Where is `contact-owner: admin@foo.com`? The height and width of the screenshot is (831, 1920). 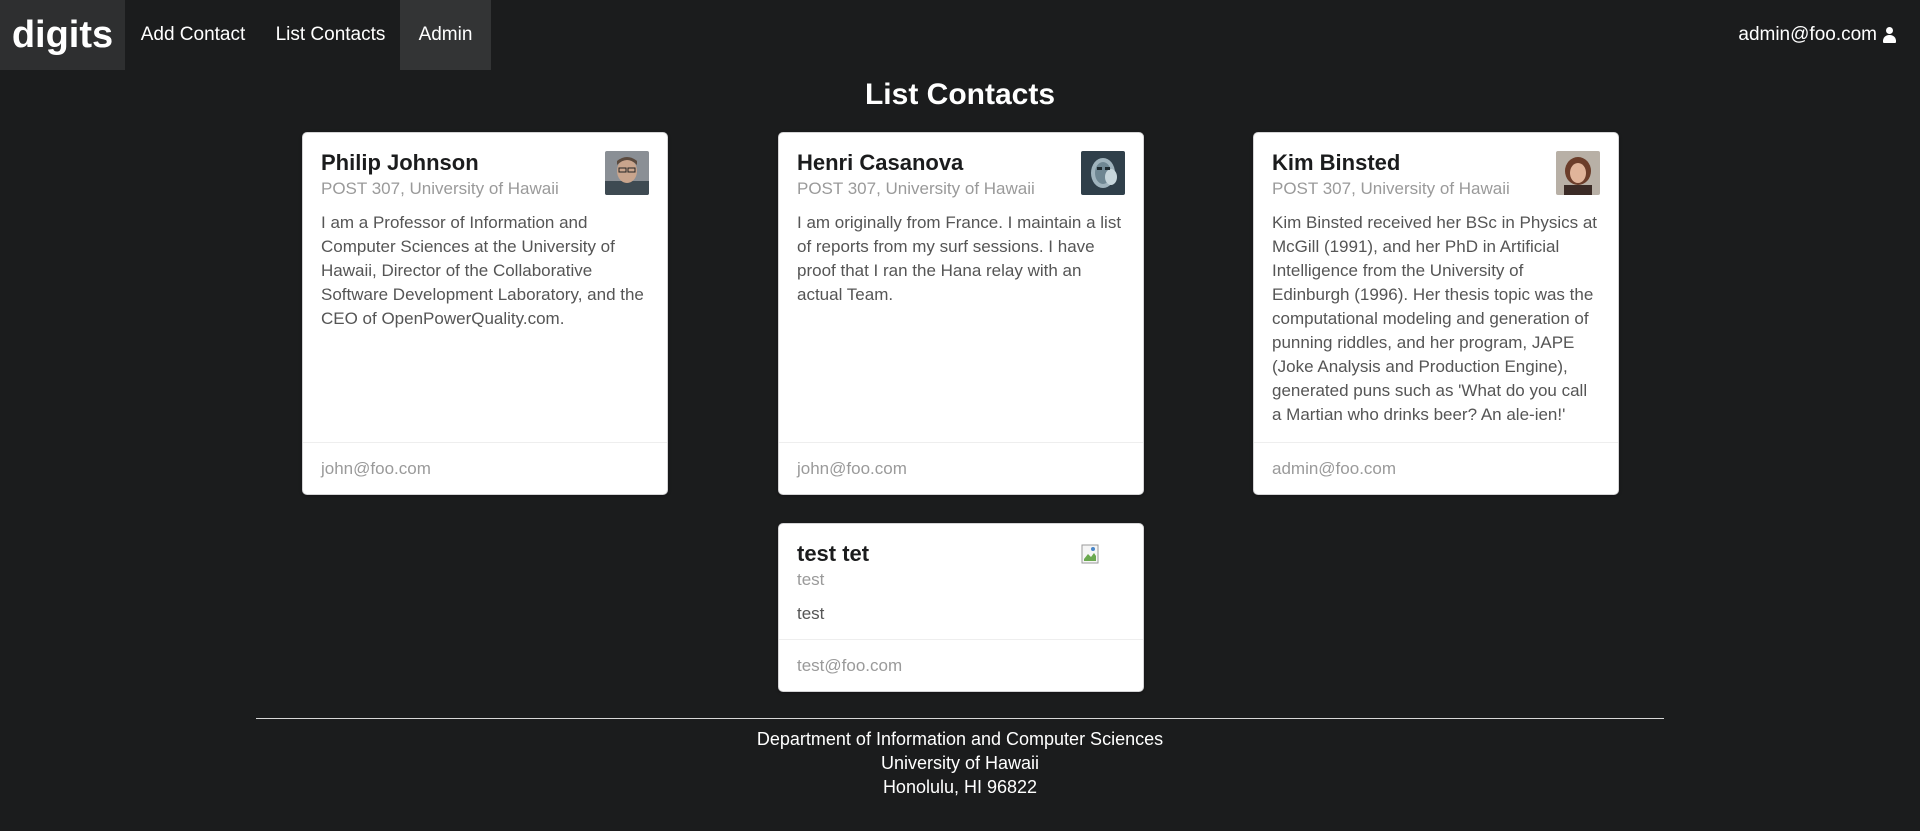
contact-owner: admin@foo.com is located at coordinates (1436, 468).